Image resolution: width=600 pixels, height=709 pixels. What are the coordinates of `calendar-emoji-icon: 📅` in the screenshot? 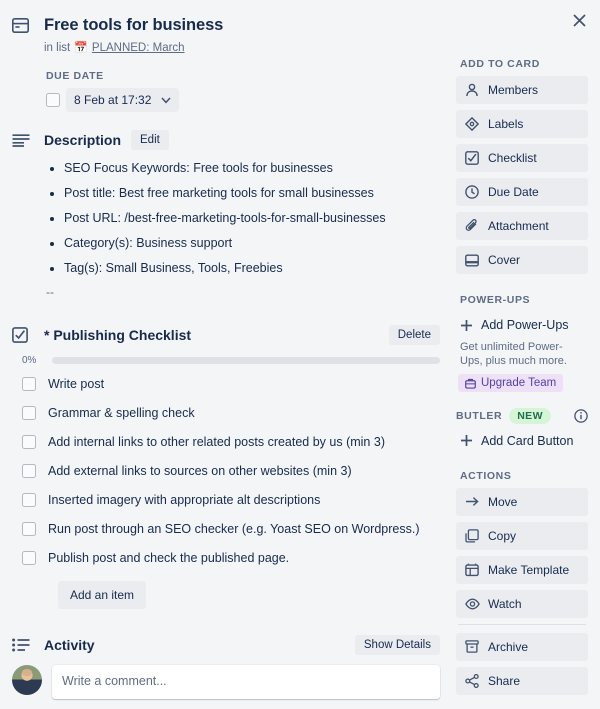 It's located at (81, 47).